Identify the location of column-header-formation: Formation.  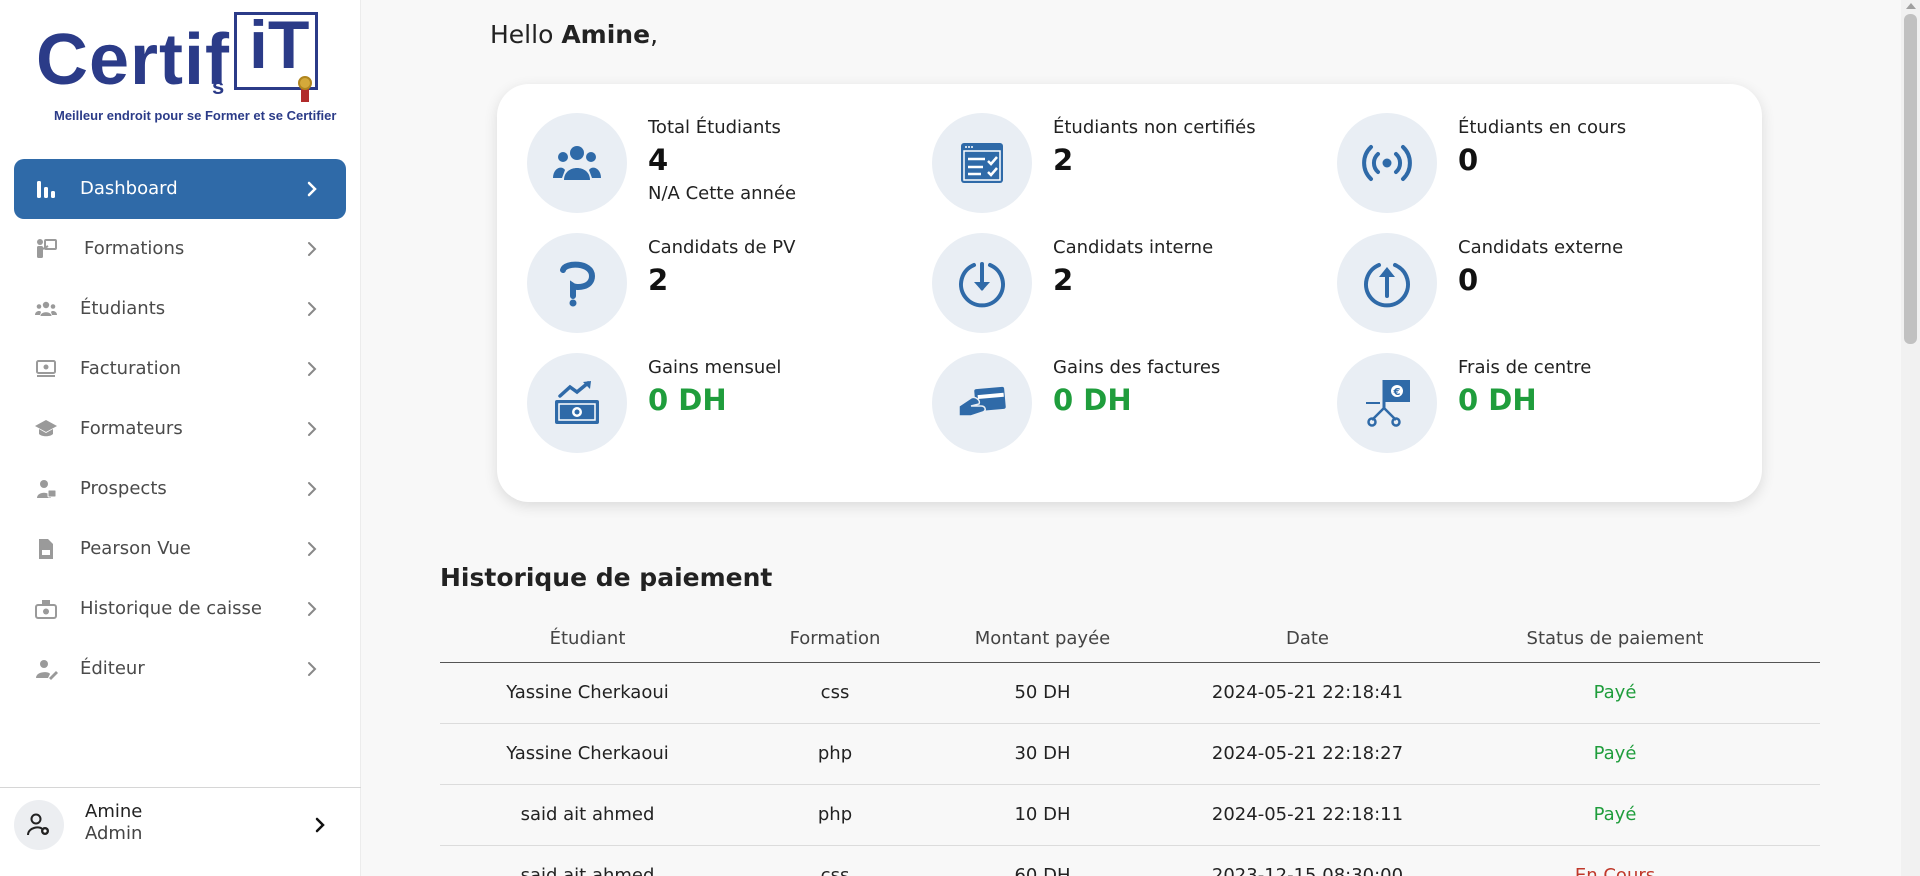
(835, 638).